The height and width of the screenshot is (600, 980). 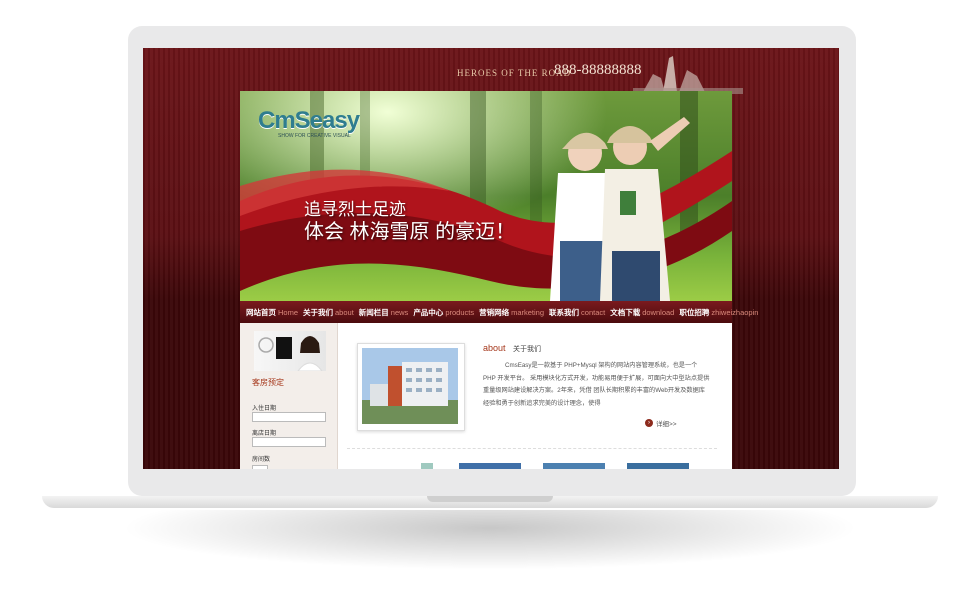 What do you see at coordinates (642, 312) in the screenshot?
I see `nav-item-download: 文档下载 download` at bounding box center [642, 312].